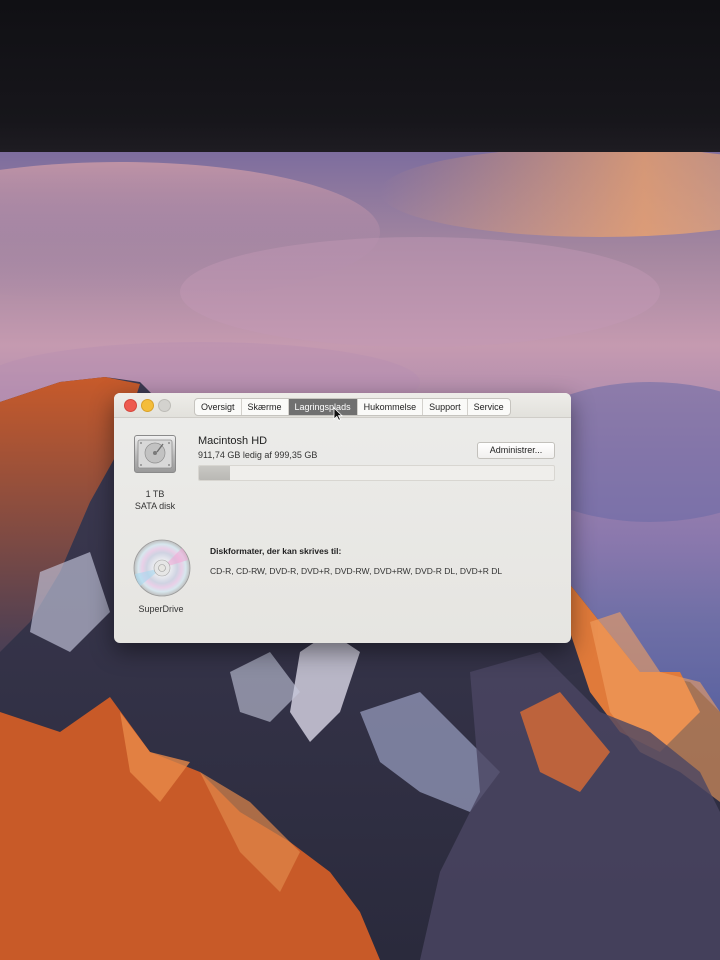 Image resolution: width=720 pixels, height=960 pixels. I want to click on hard-disk-icon, so click(155, 454).